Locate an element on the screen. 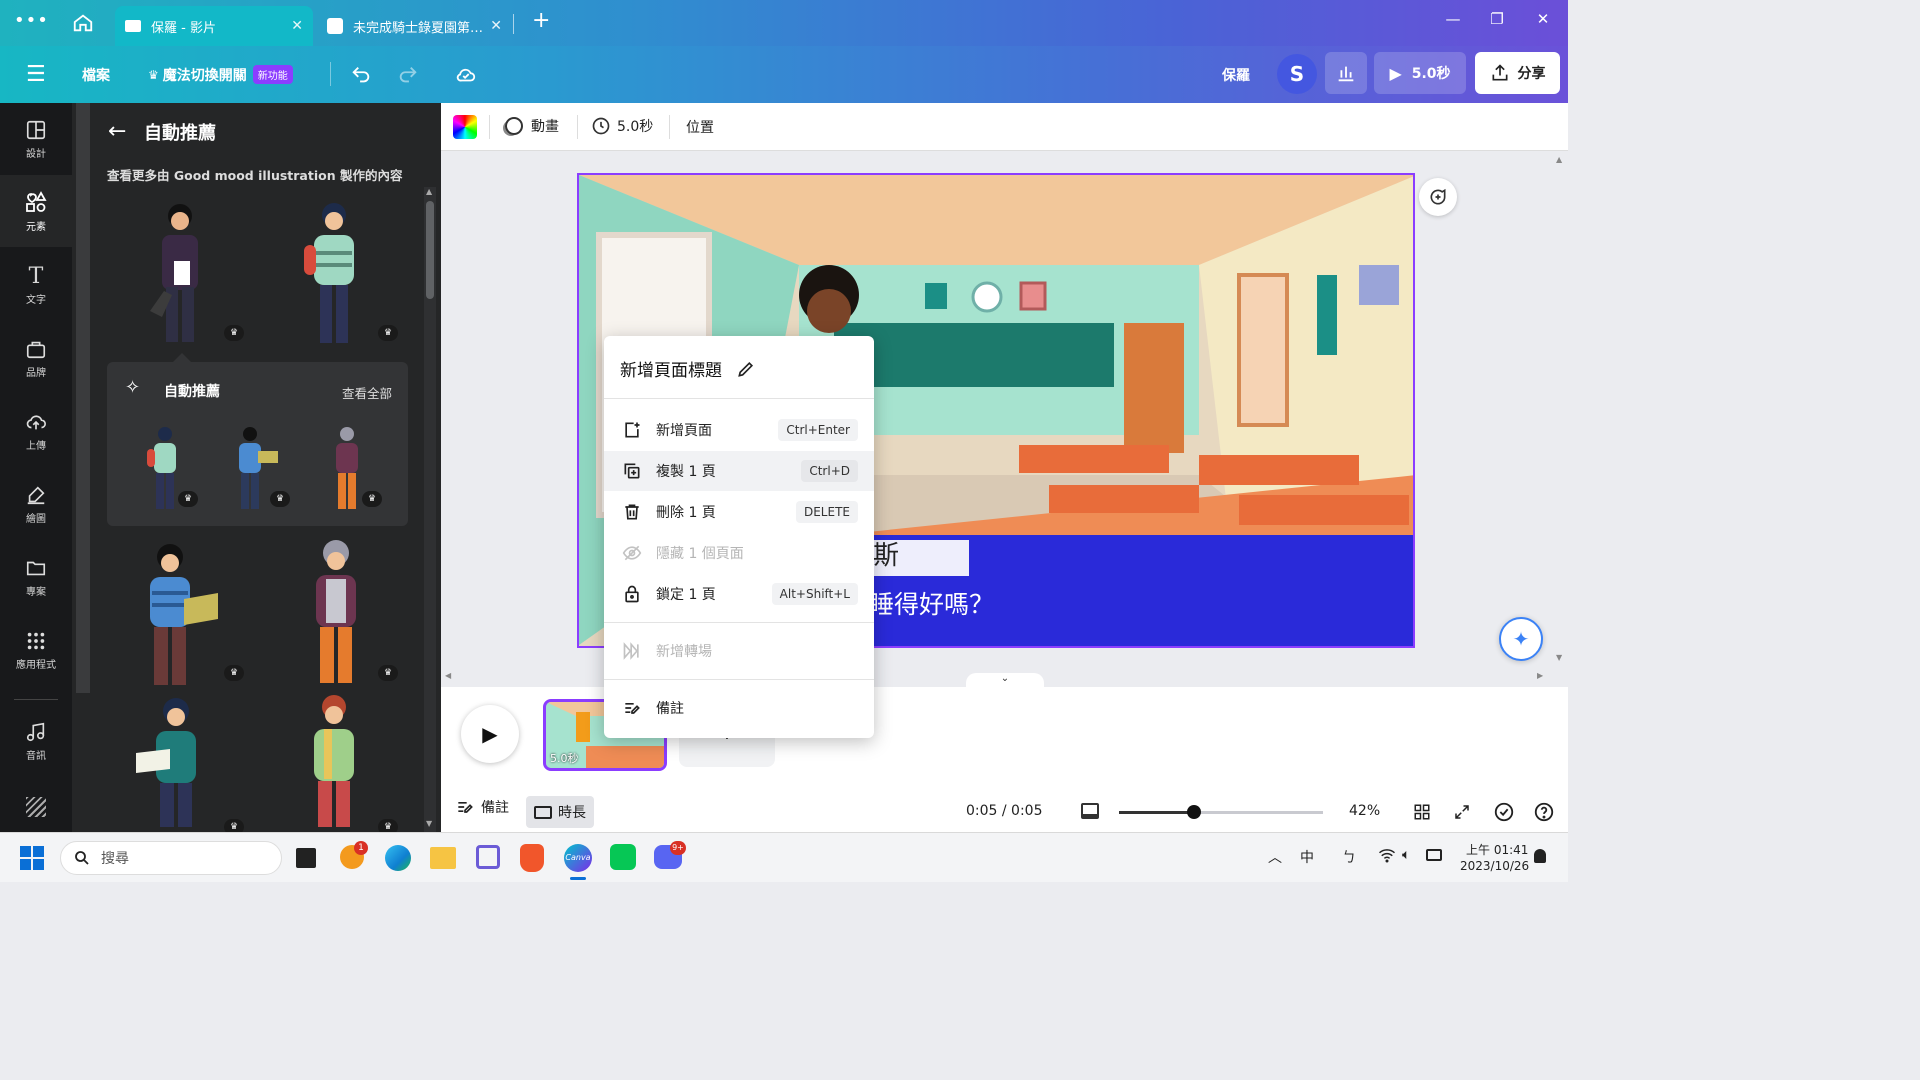 The image size is (1920, 1080). back-button: ← is located at coordinates (117, 131).